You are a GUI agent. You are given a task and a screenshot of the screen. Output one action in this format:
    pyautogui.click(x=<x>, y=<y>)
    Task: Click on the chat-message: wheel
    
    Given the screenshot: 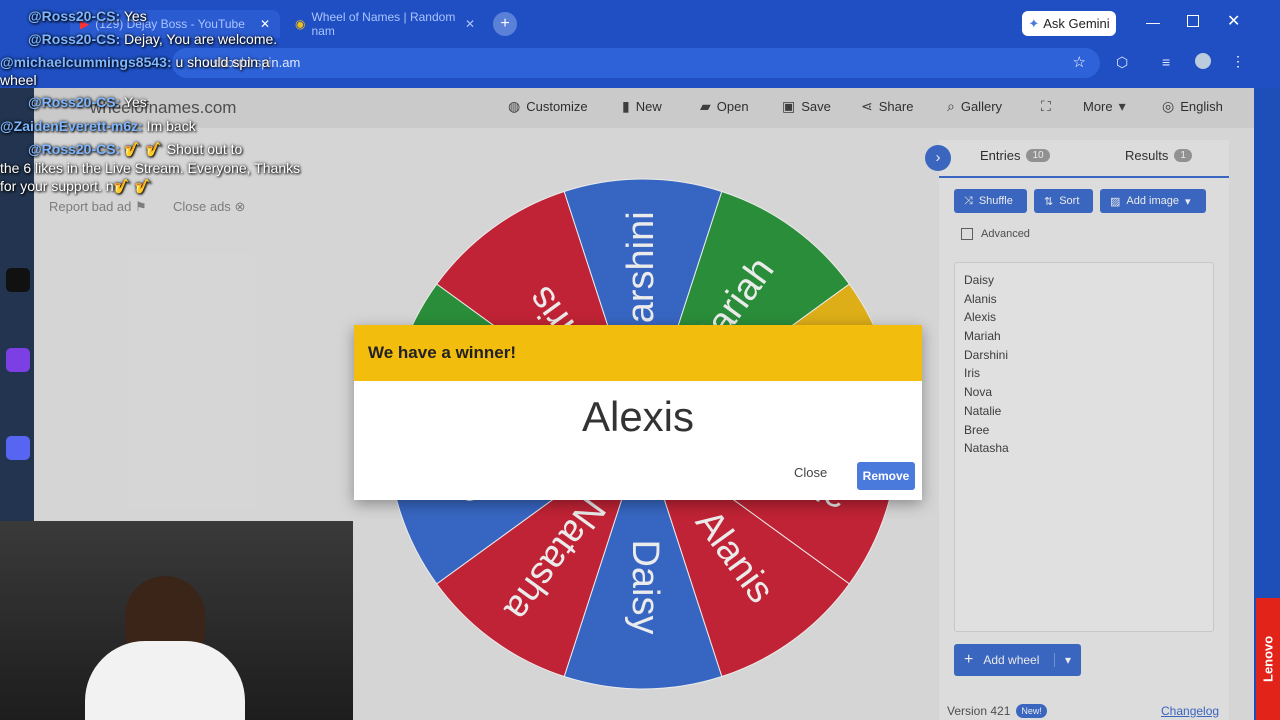 What is the action you would take?
    pyautogui.click(x=18, y=80)
    